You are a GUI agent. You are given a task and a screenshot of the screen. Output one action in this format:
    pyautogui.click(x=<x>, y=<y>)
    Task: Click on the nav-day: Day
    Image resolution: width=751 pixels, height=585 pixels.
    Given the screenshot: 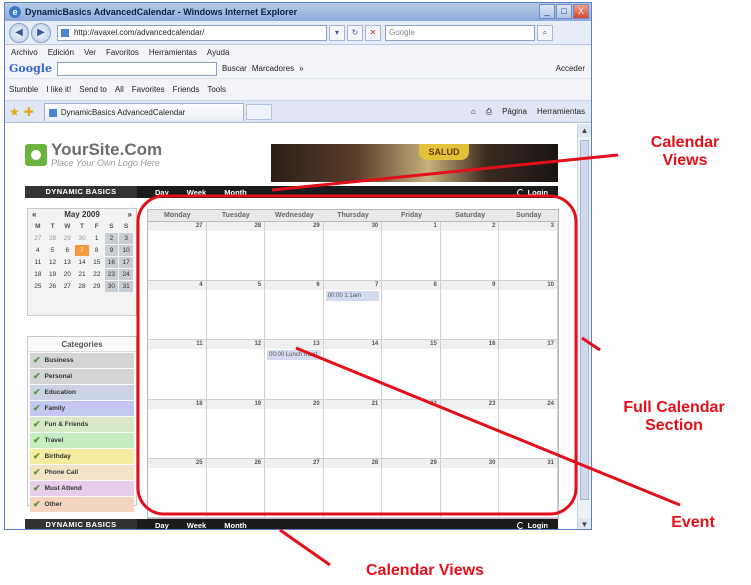 What is the action you would take?
    pyautogui.click(x=162, y=192)
    